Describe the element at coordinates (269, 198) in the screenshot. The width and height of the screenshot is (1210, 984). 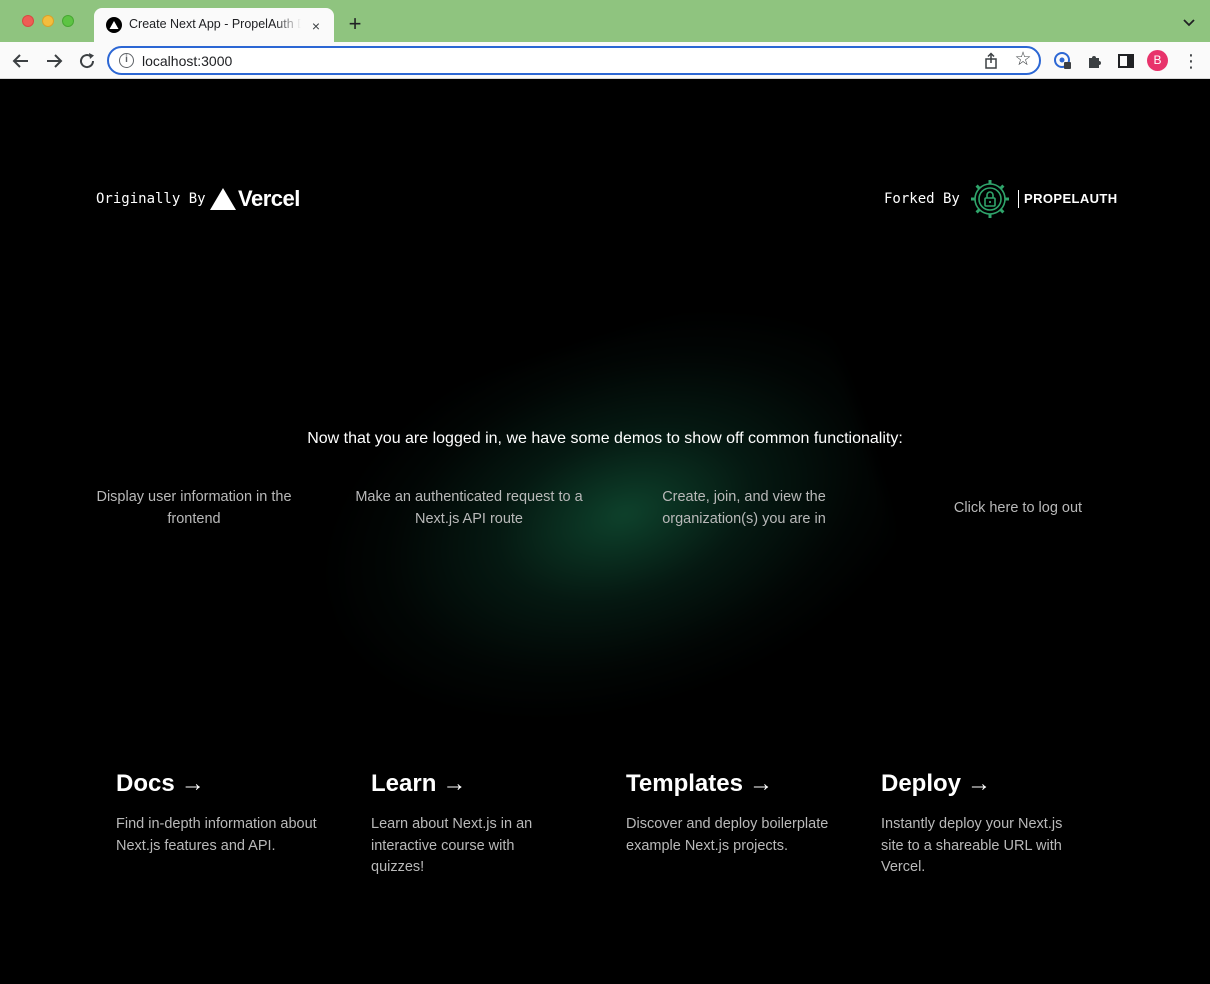
I see `vercel-wordmark: Vercel` at that location.